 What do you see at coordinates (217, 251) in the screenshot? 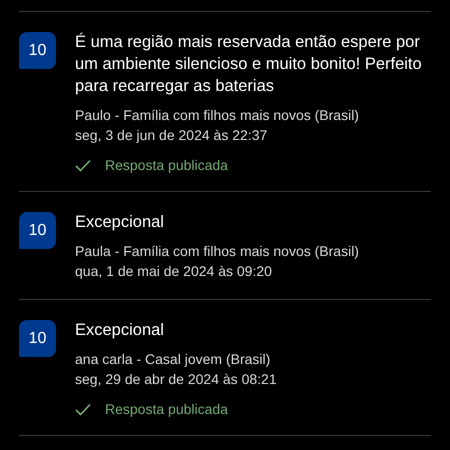
I see `reviewer-info: Paula - Família com filhos mais novos (Brasil)` at bounding box center [217, 251].